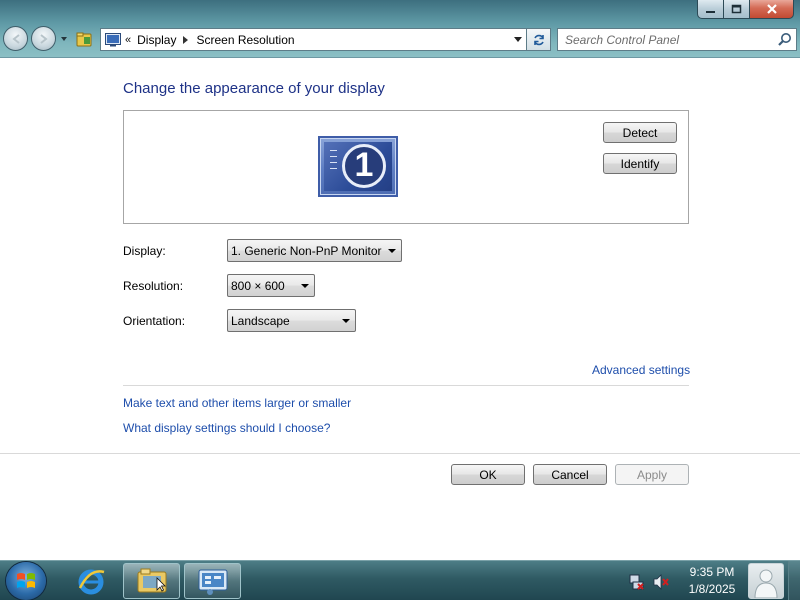 This screenshot has width=800, height=600. I want to click on advanced-settings-link: Advanced settings, so click(641, 370).